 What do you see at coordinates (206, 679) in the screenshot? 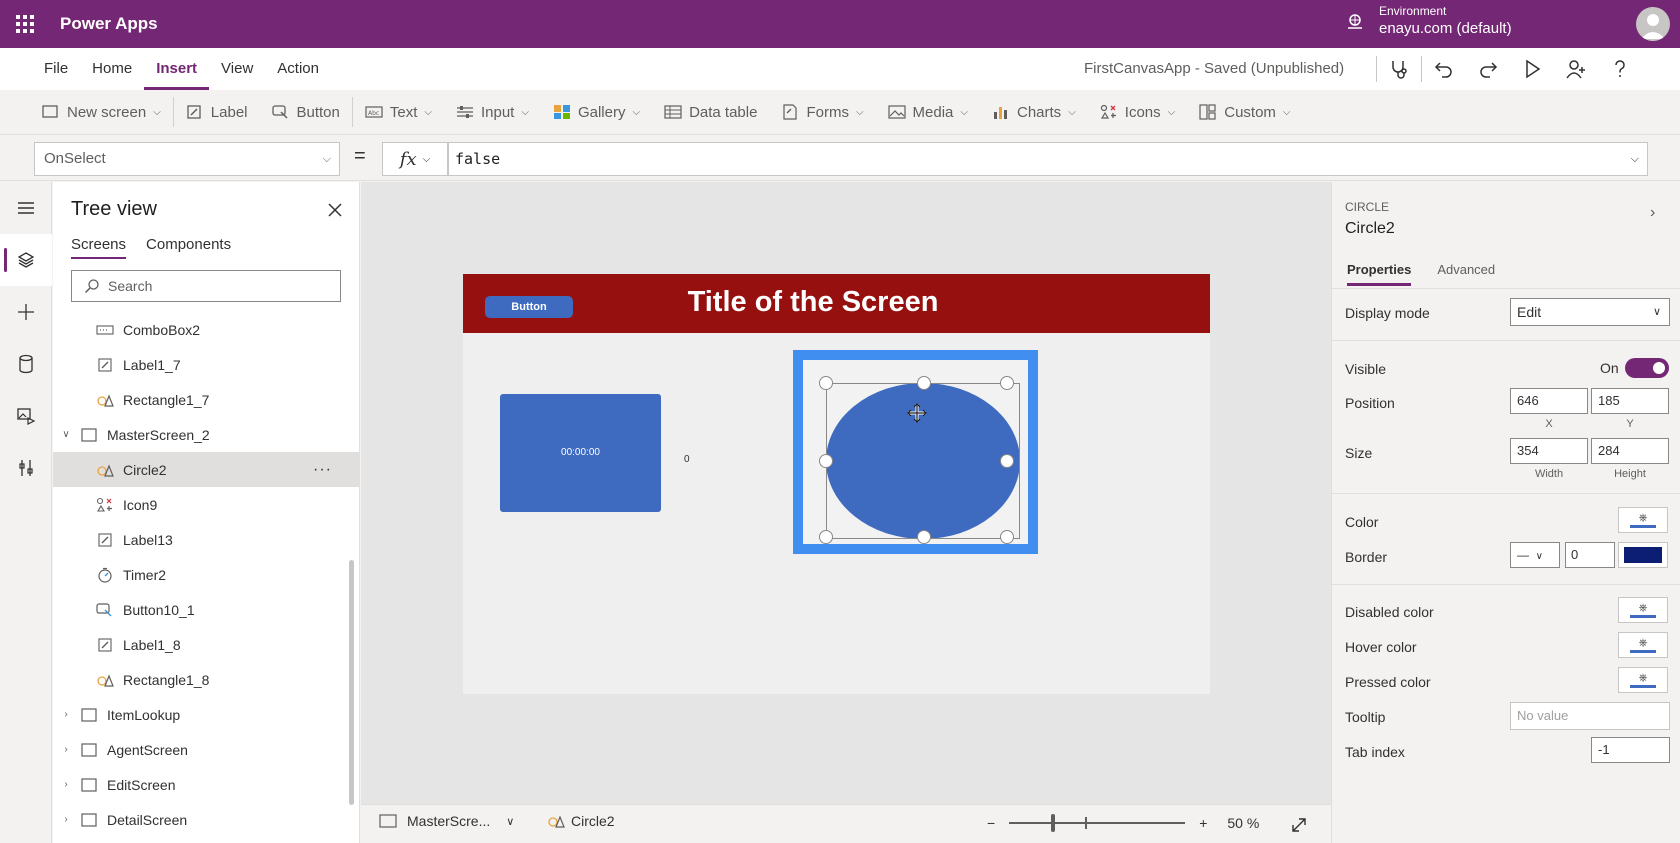
I see `tree-item-rectangle1-8: Rectangle1_8` at bounding box center [206, 679].